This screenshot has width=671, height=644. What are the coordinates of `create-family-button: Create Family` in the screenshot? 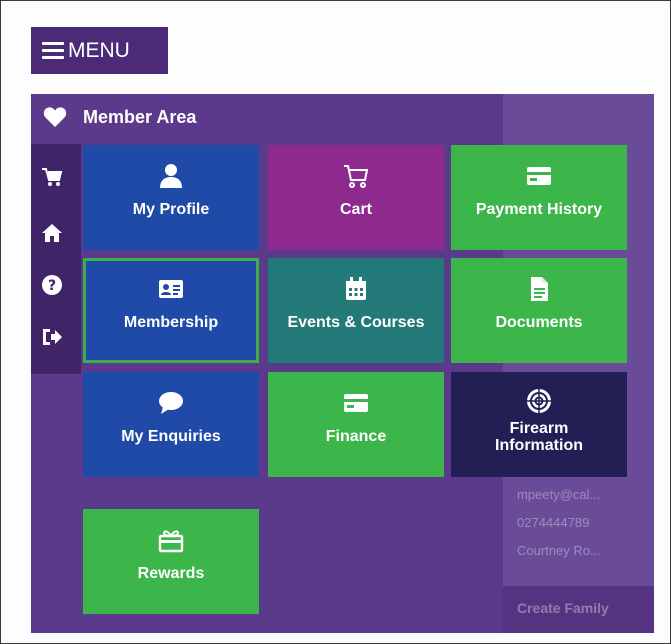 It's located at (578, 609).